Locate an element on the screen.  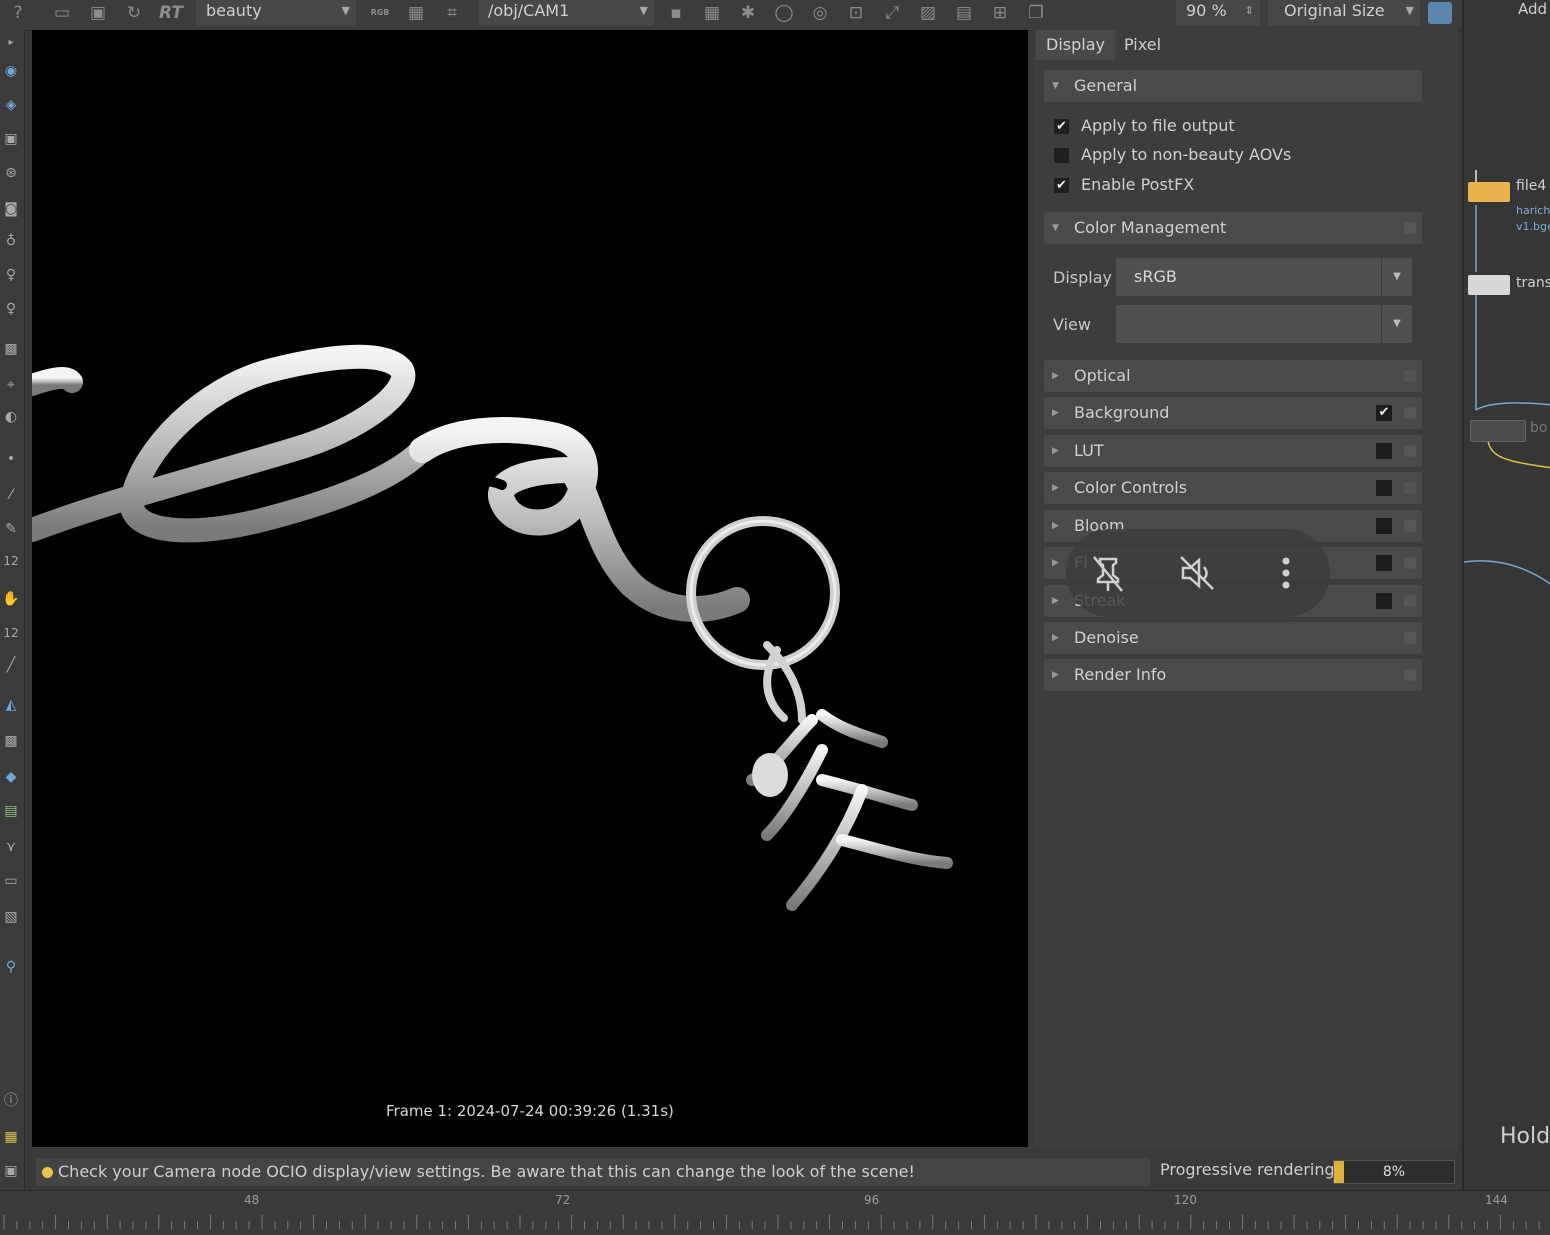
section-render-info-header: ▶ Render Info is located at coordinates (1233, 675).